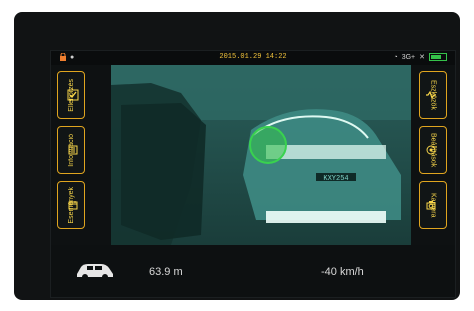  I want to click on network-icon: ◔, so click(395, 57).